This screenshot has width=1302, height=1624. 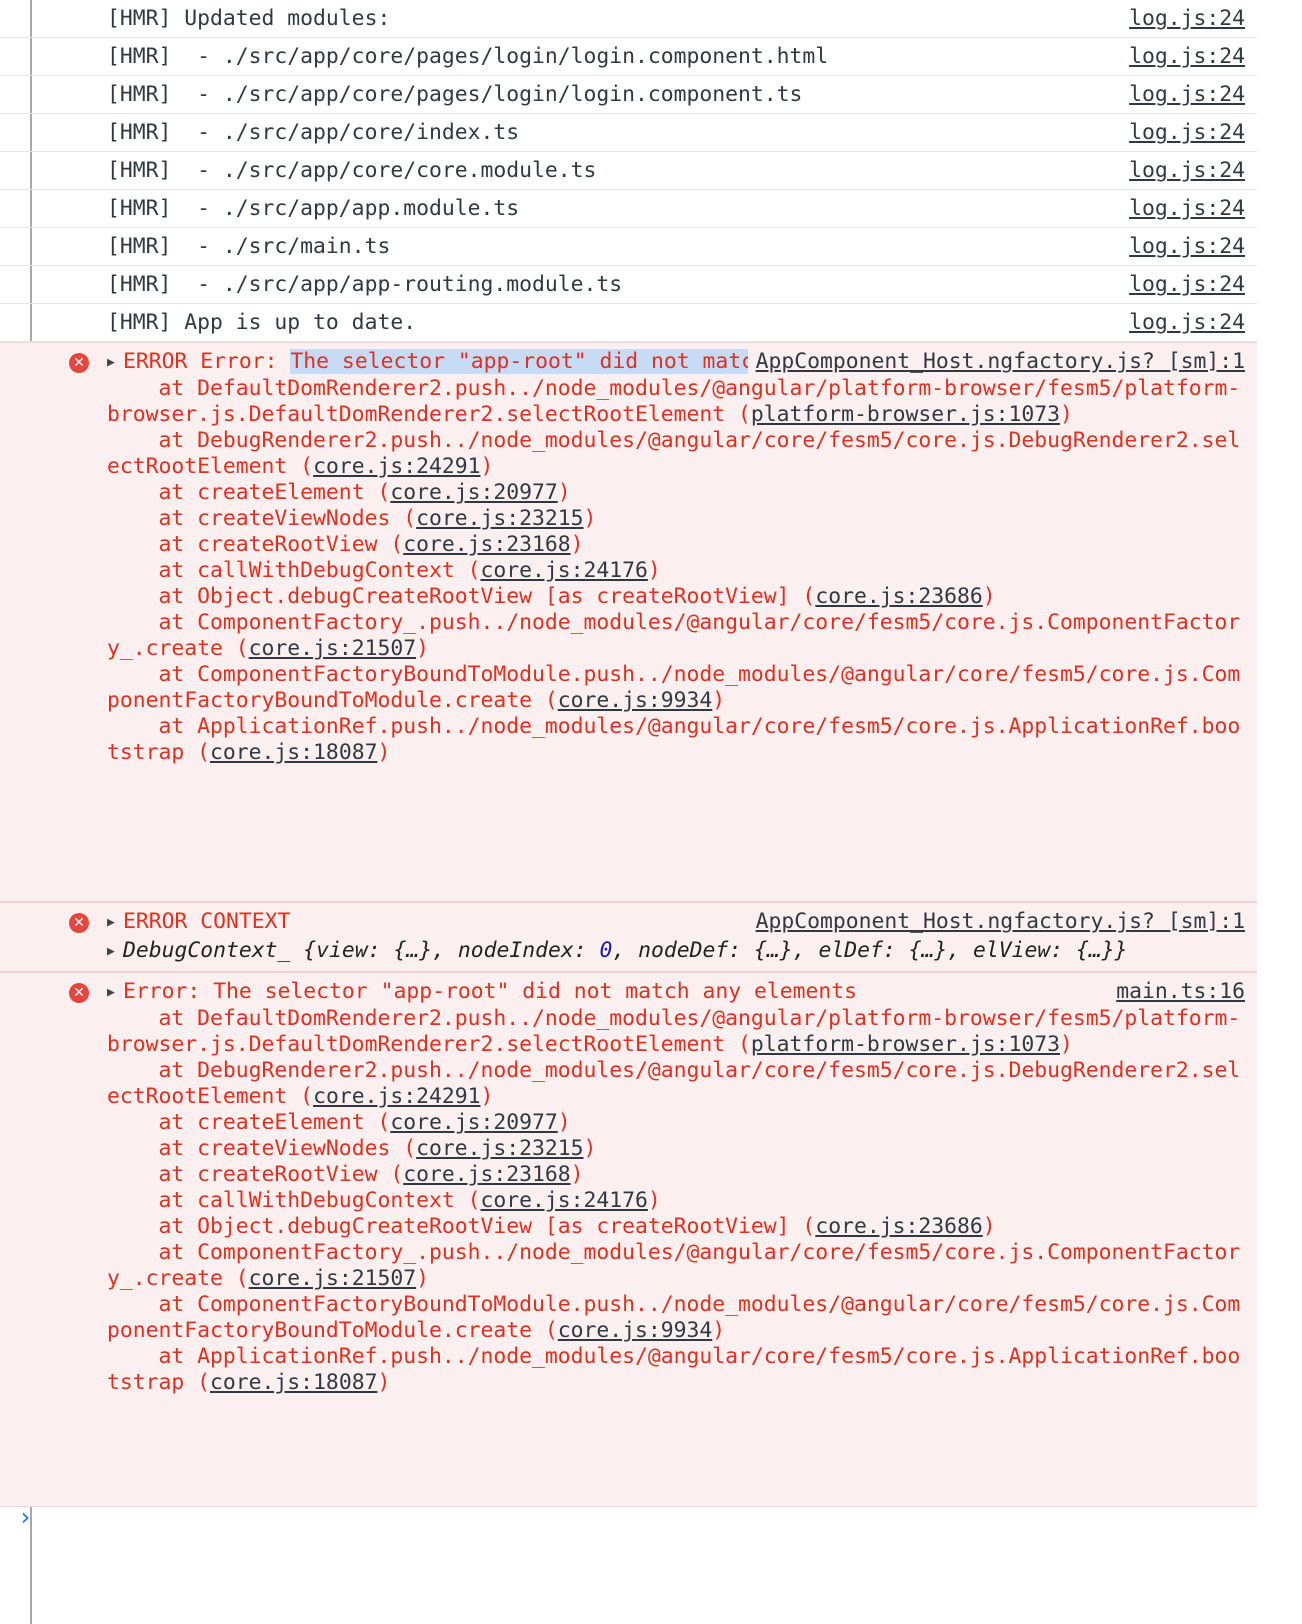 What do you see at coordinates (262, 518) in the screenshot?
I see `stack-frame-text: at createViewNodes (` at bounding box center [262, 518].